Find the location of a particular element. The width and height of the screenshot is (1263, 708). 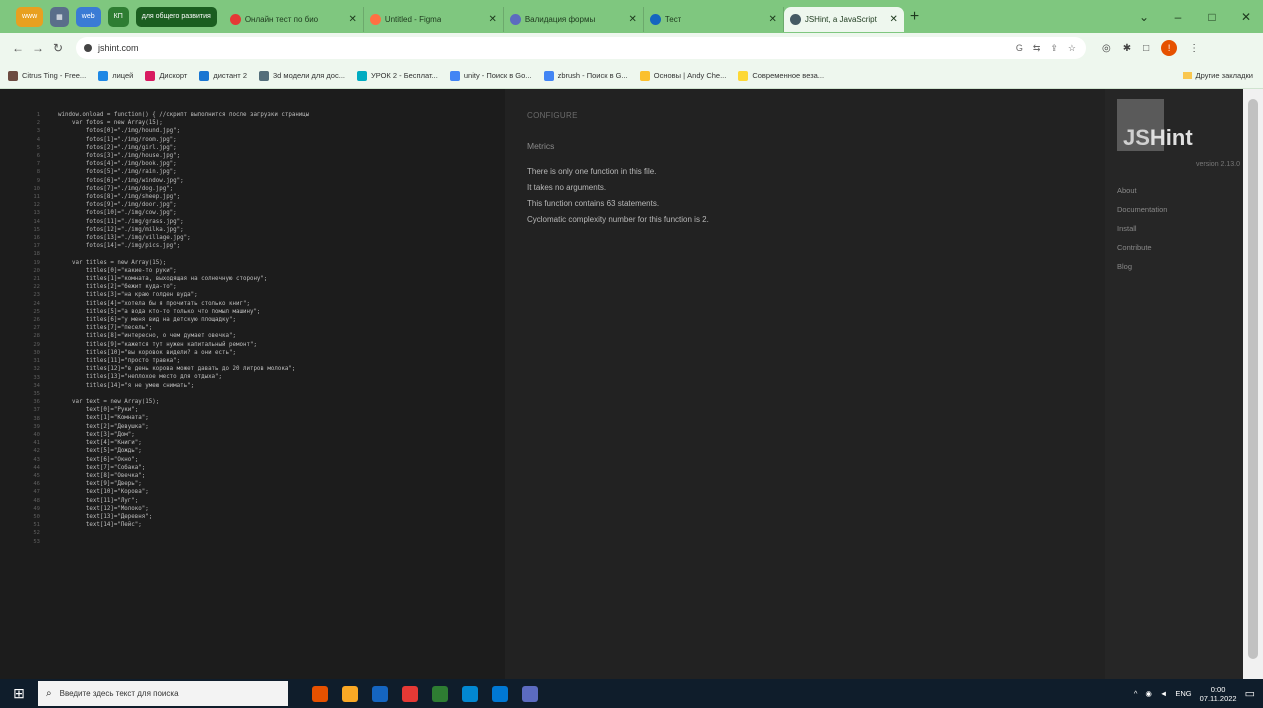

windows-start-icon: ⊞ is located at coordinates (19, 693).